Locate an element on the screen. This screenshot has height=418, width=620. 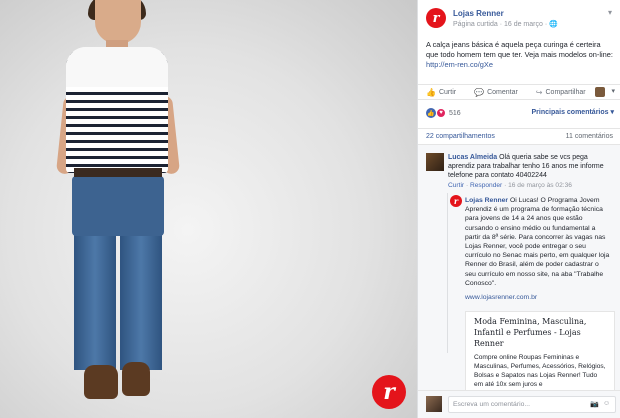
share-label: Compartilhar is located at coordinates (565, 92).